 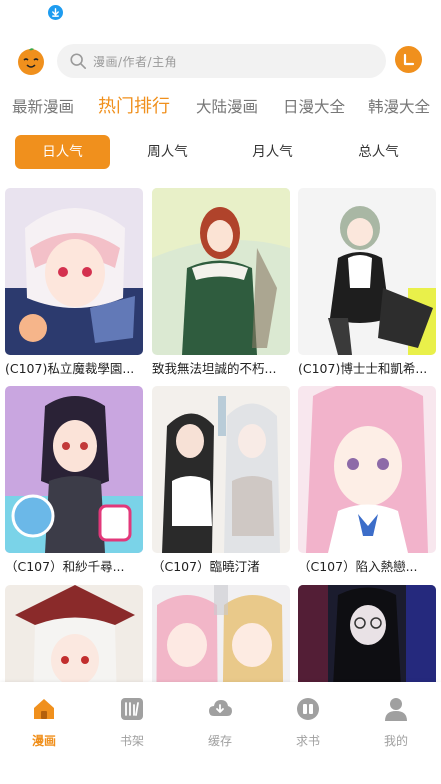 I want to click on nav-label: 书架, so click(x=131, y=741).